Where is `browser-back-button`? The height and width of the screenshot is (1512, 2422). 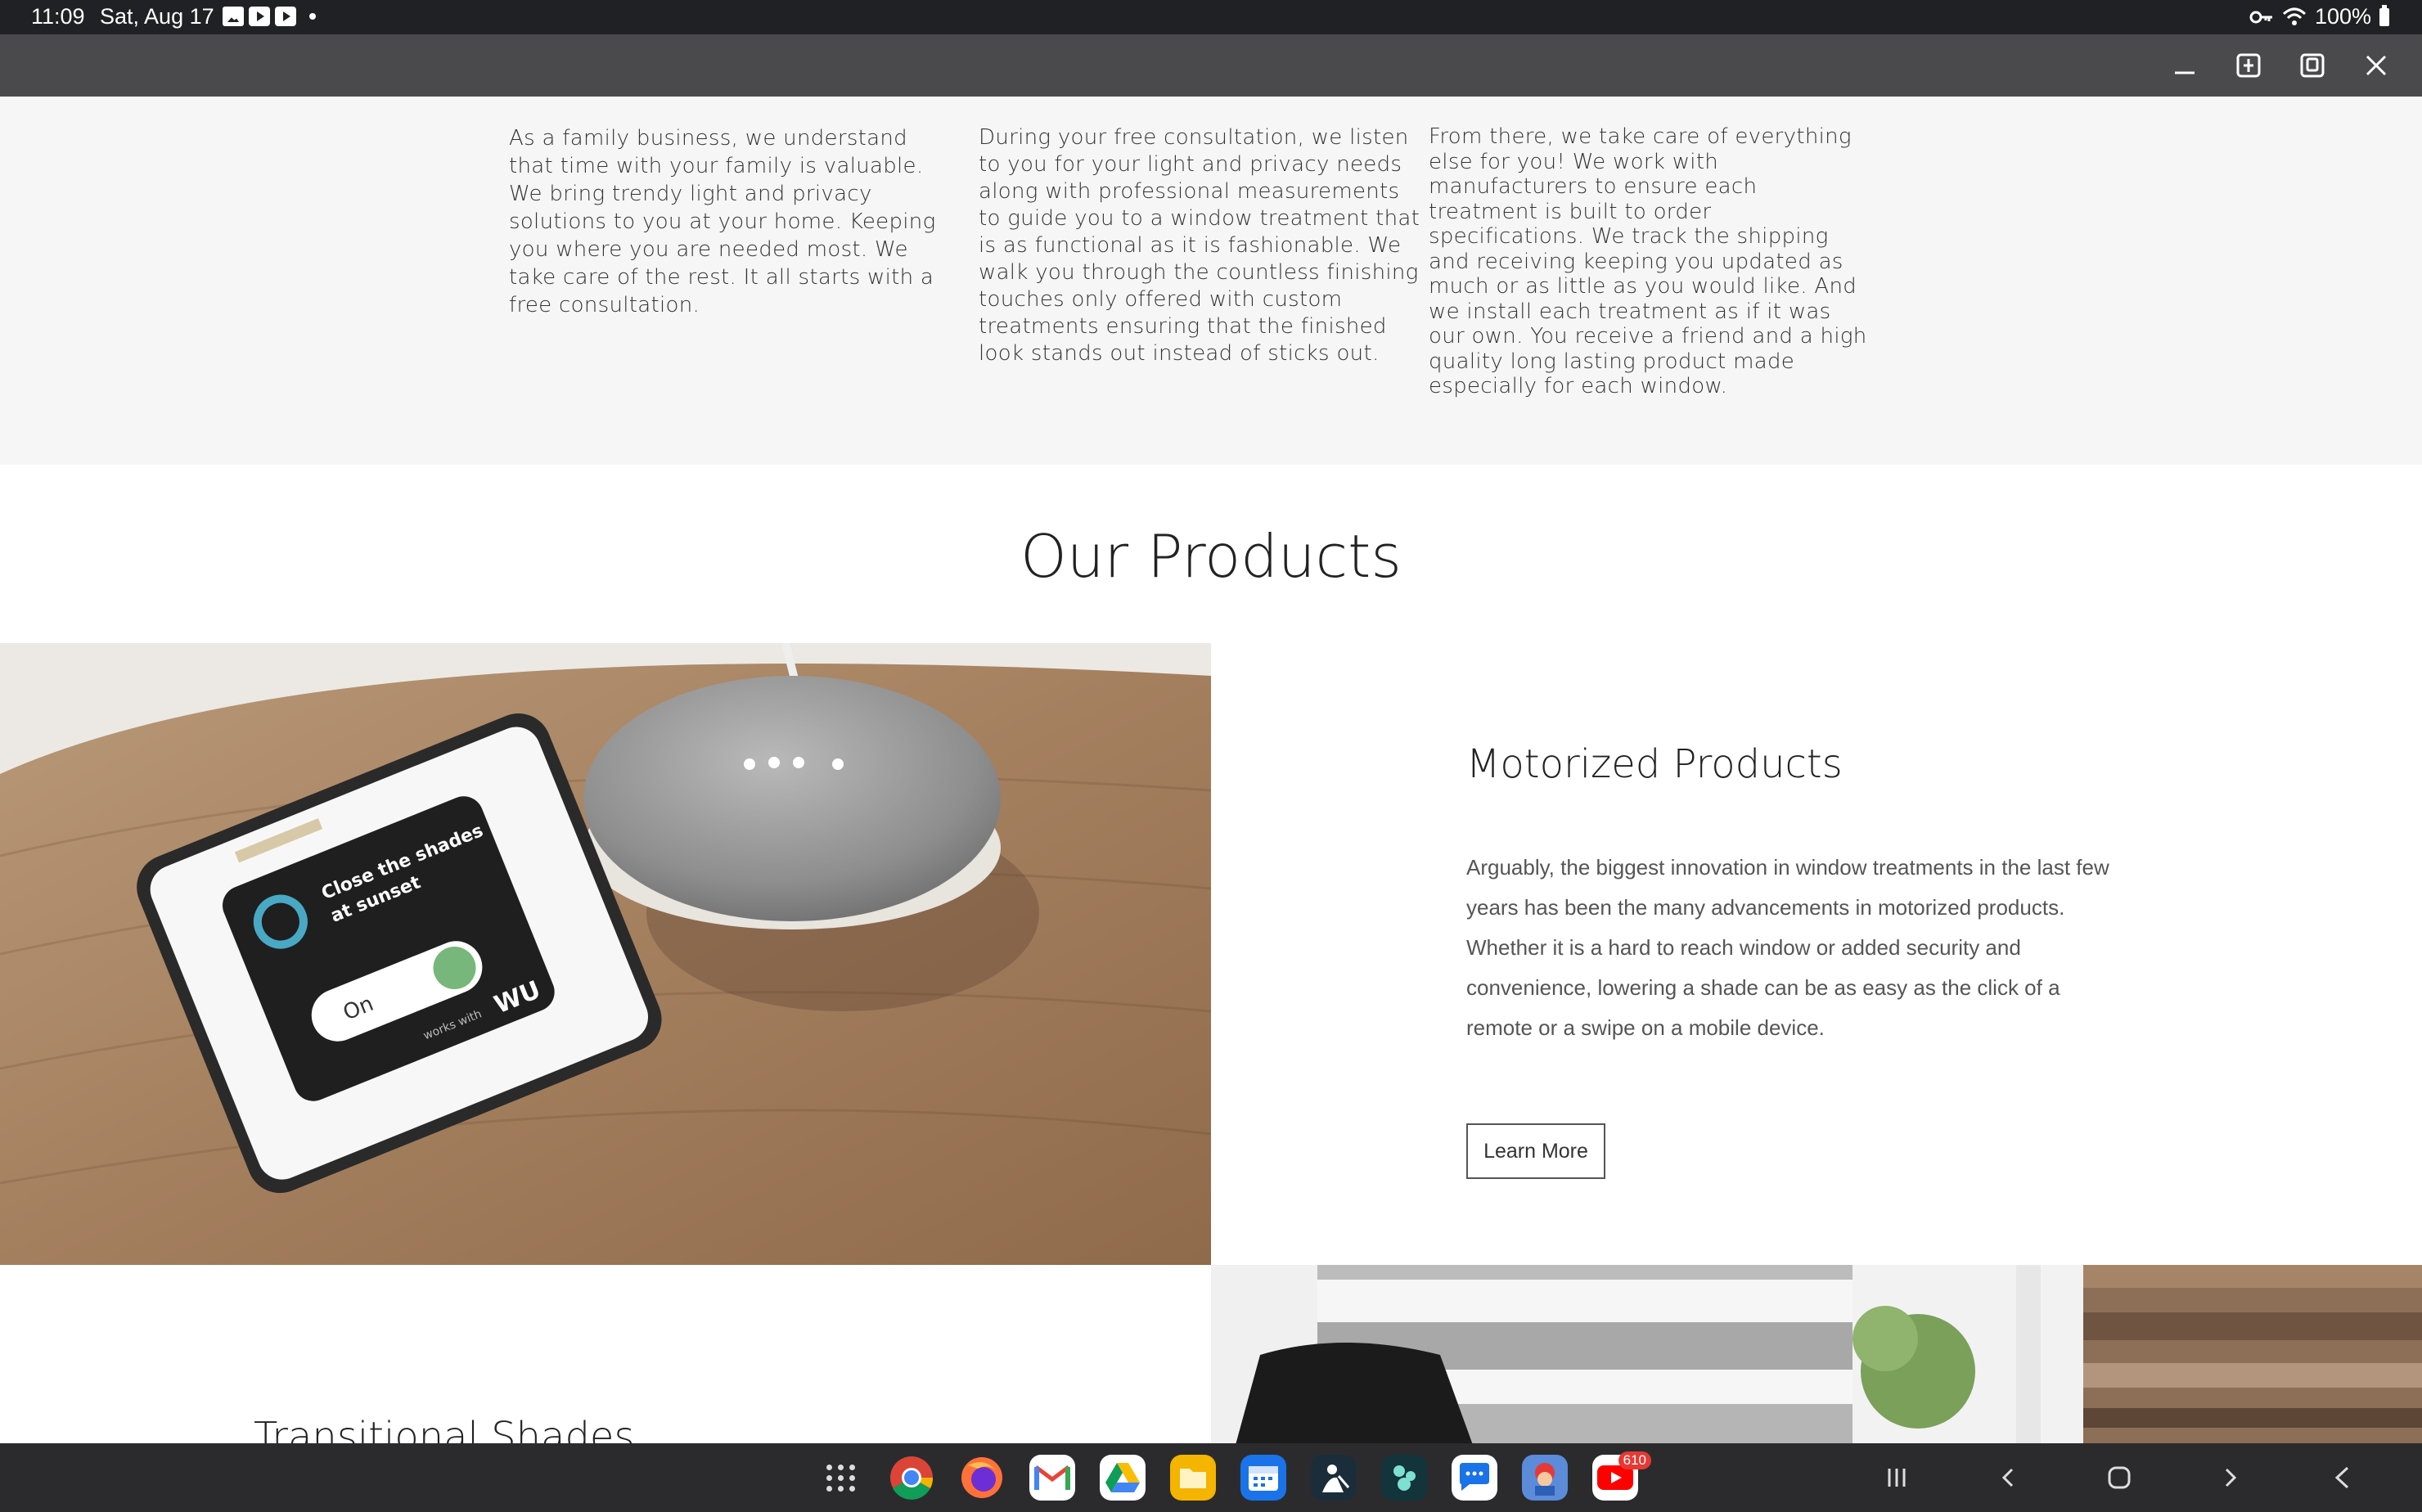 browser-back-button is located at coordinates (2008, 1478).